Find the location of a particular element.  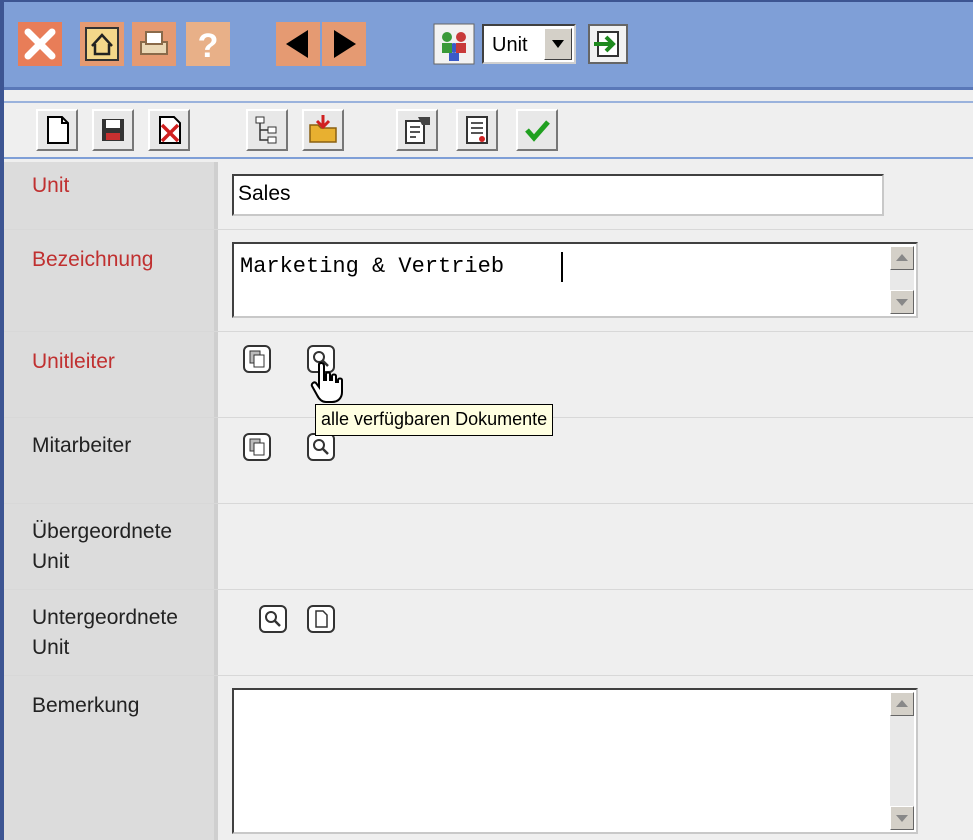

home-icon is located at coordinates (102, 44).